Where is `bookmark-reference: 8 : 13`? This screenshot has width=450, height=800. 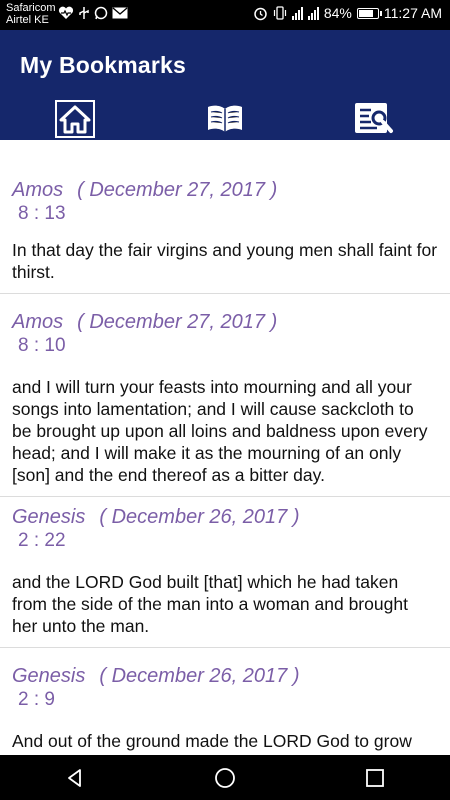 bookmark-reference: 8 : 13 is located at coordinates (42, 213).